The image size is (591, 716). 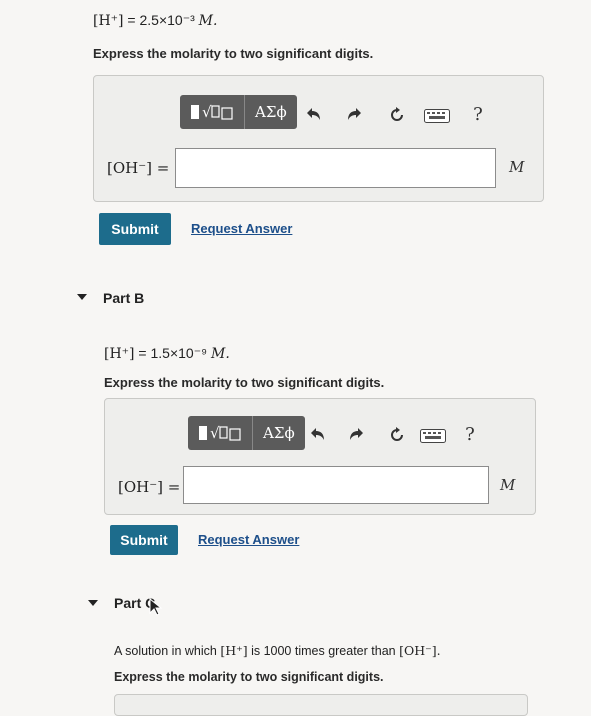 What do you see at coordinates (323, 651) in the screenshot?
I see `partC-statement-mid: is 1000 times greater than` at bounding box center [323, 651].